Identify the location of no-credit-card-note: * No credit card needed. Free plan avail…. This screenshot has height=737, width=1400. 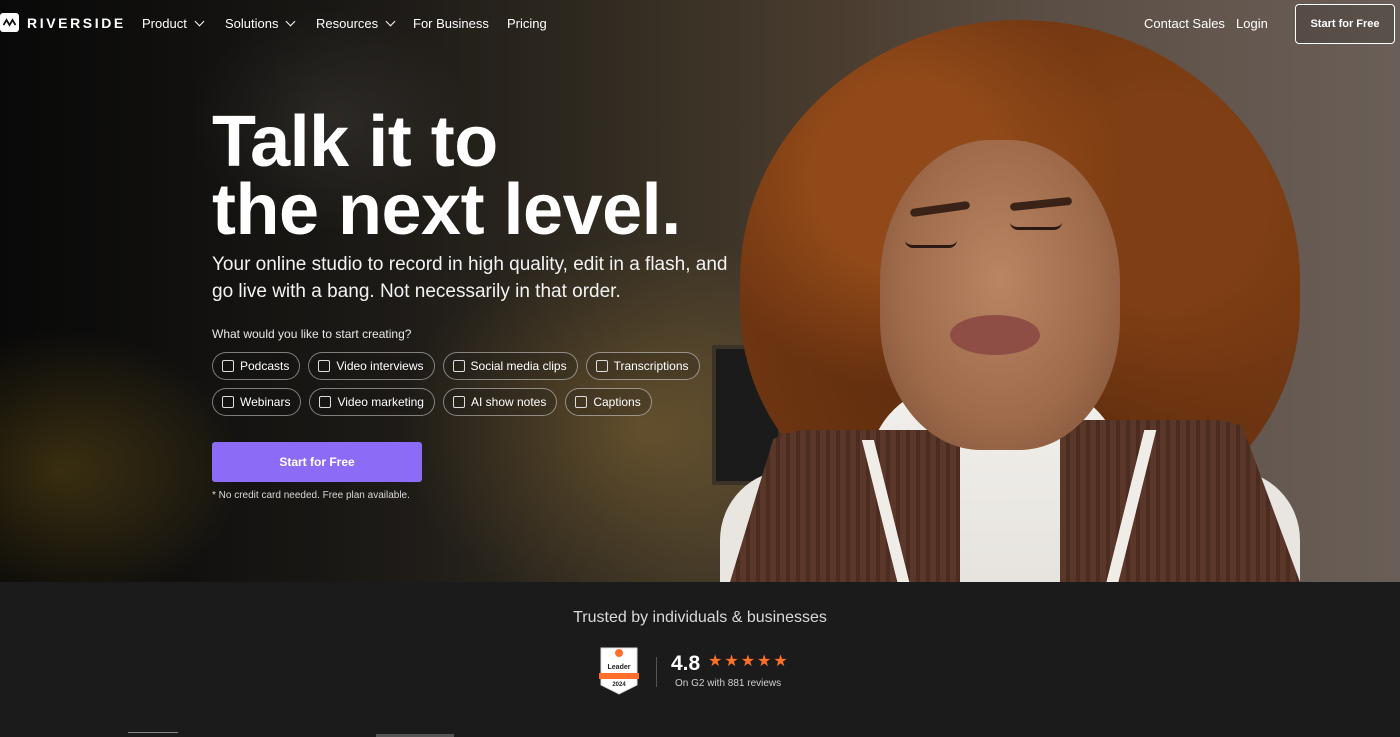
(311, 495).